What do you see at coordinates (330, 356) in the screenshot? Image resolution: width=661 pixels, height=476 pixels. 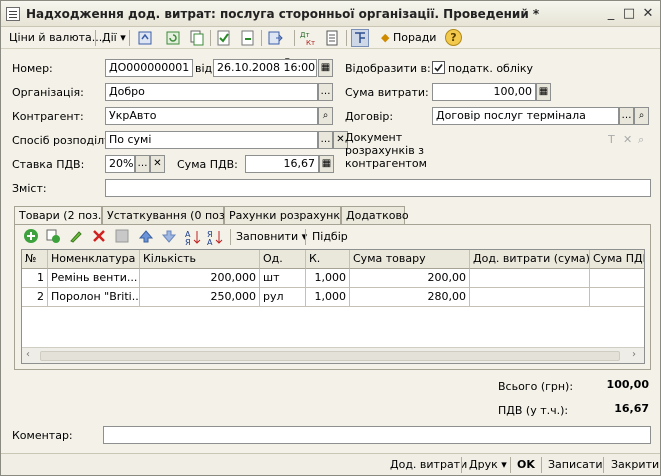 I see `scrollbar-thumb` at bounding box center [330, 356].